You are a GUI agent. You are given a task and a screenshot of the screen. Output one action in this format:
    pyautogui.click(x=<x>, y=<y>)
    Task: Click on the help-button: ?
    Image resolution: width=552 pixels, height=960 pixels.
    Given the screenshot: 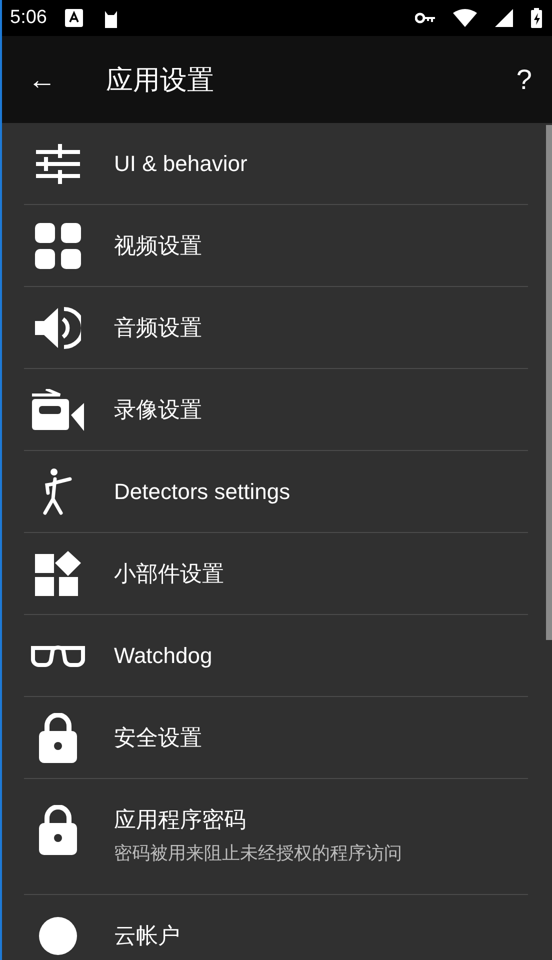 What is the action you would take?
    pyautogui.click(x=524, y=80)
    